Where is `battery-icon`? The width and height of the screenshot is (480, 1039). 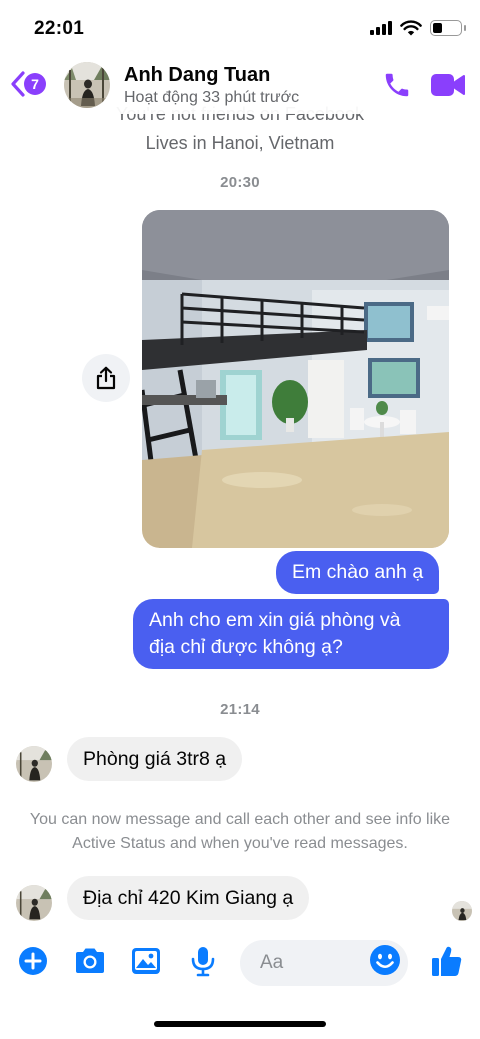
battery-icon is located at coordinates (448, 28).